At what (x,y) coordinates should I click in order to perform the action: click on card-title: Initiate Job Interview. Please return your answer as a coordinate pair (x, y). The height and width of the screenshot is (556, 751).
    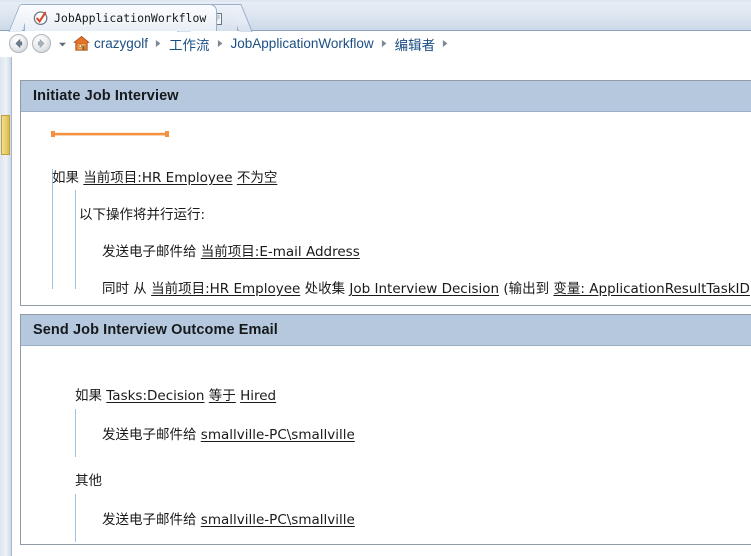
    Looking at the image, I should click on (106, 96).